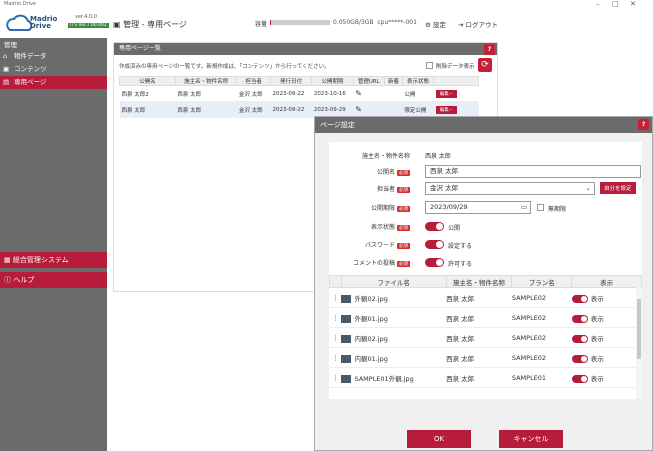 The width and height of the screenshot is (653, 451). I want to click on capacity-value: 0.050GB/3GB, so click(353, 22).